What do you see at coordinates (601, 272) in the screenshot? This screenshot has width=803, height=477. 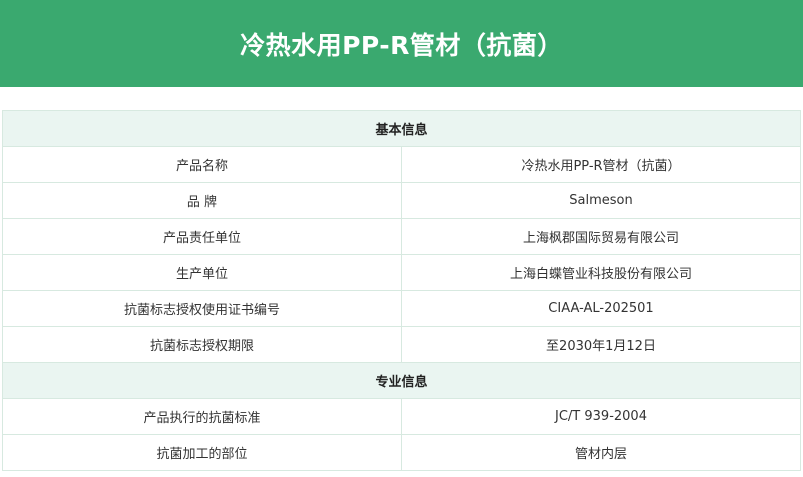 I see `row-value: 上海白蝶管业科技股份有限公司` at bounding box center [601, 272].